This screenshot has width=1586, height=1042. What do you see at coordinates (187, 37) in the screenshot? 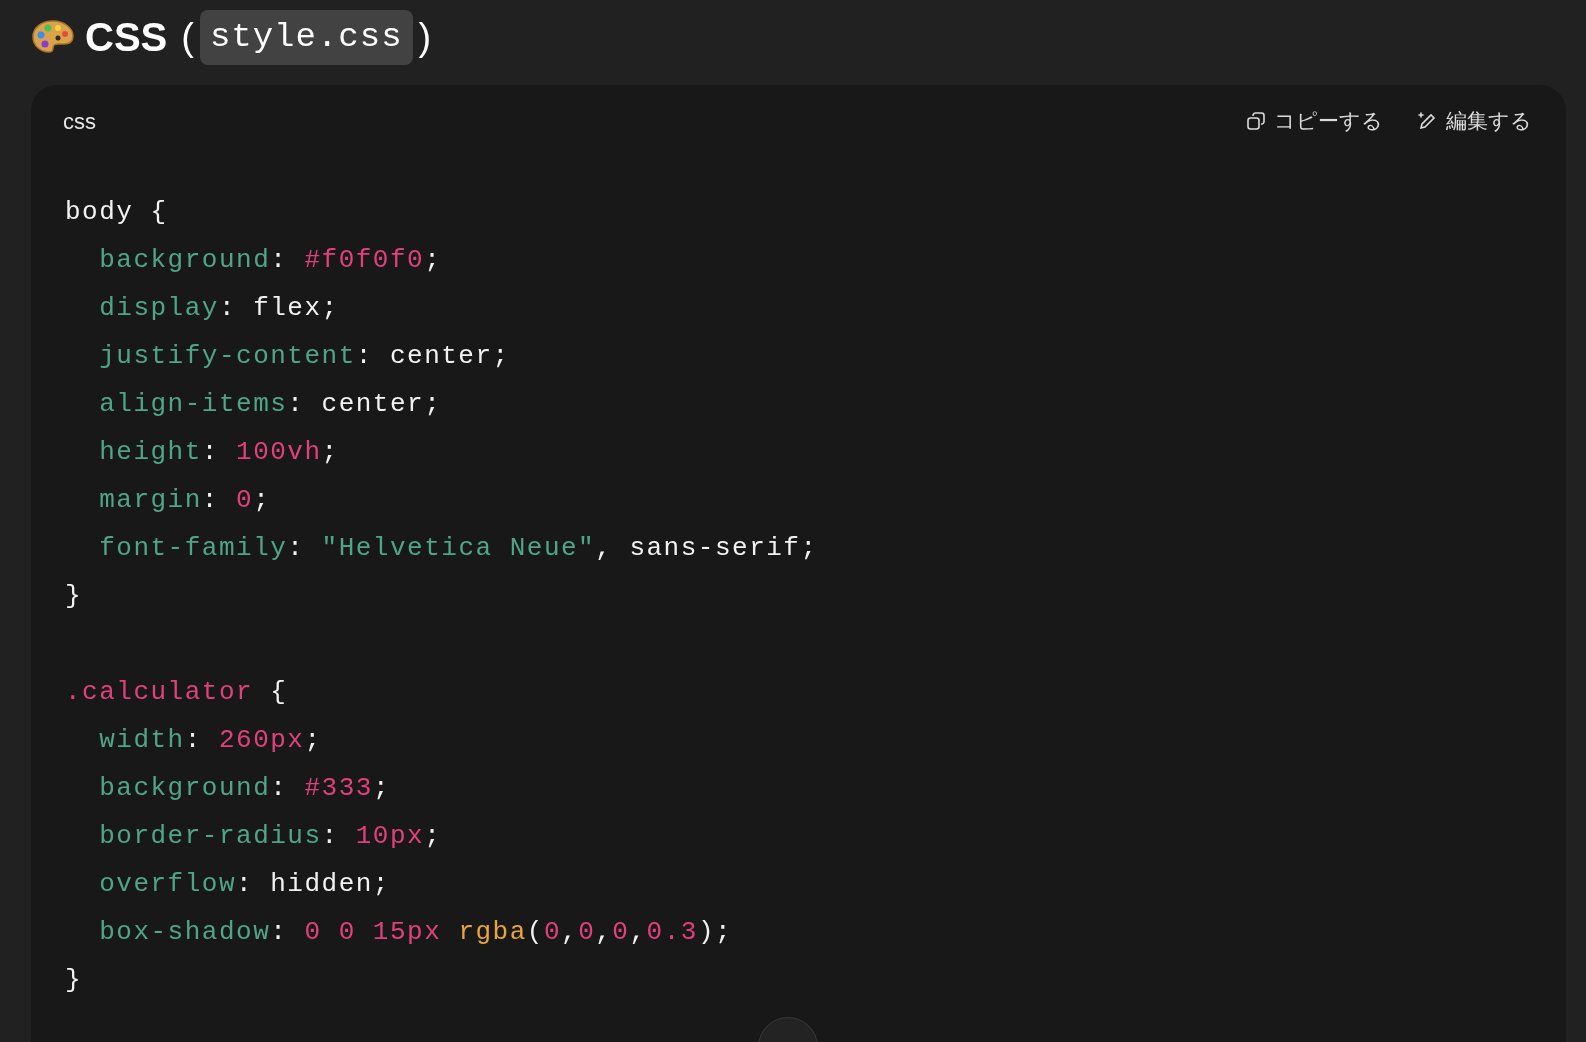
I see `parenthesis: (` at bounding box center [187, 37].